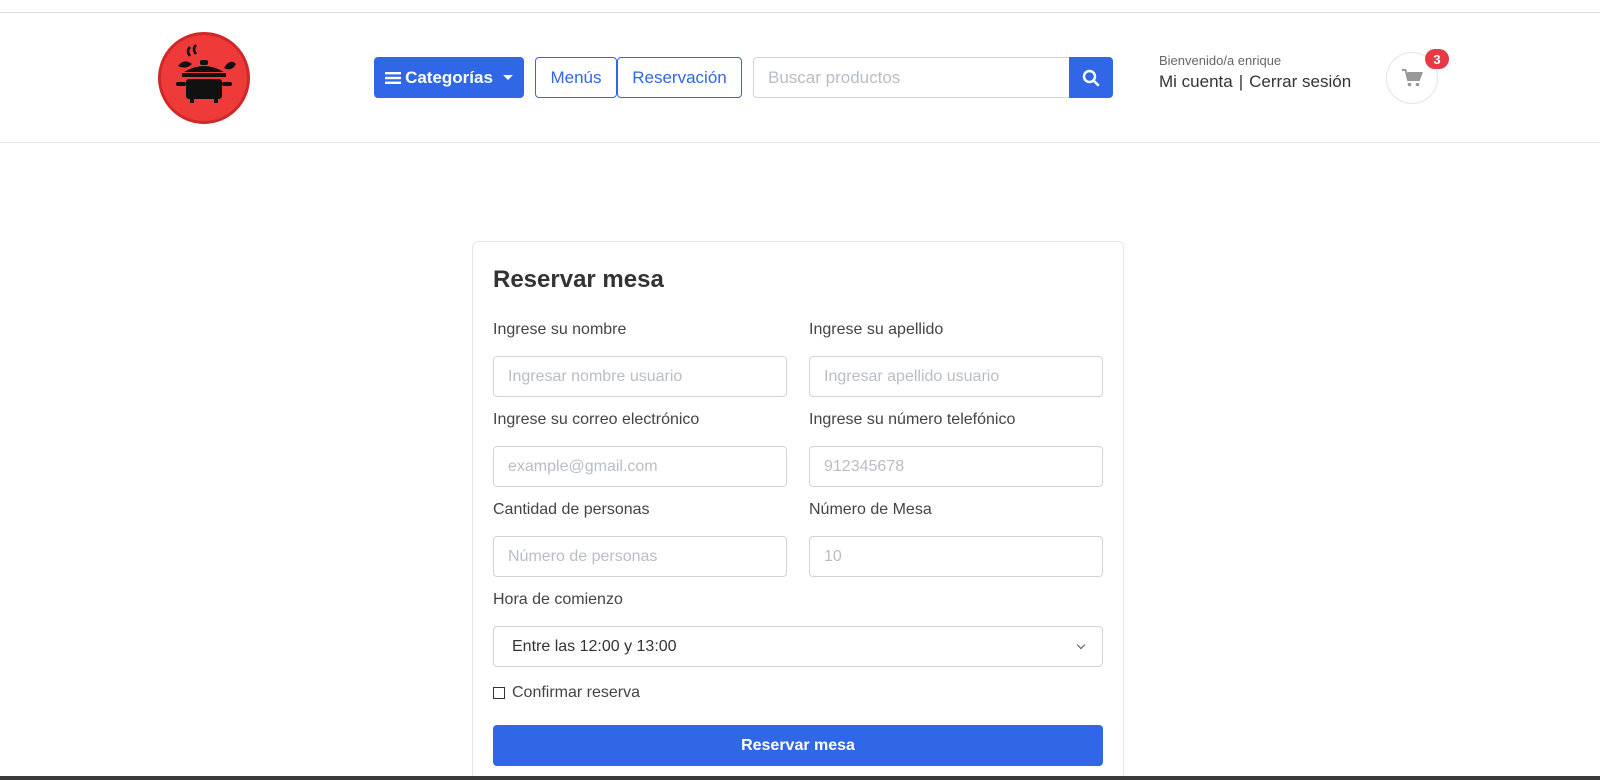 The width and height of the screenshot is (1600, 780). Describe the element at coordinates (800, 778) in the screenshot. I see `bottom-edge-bar` at that location.